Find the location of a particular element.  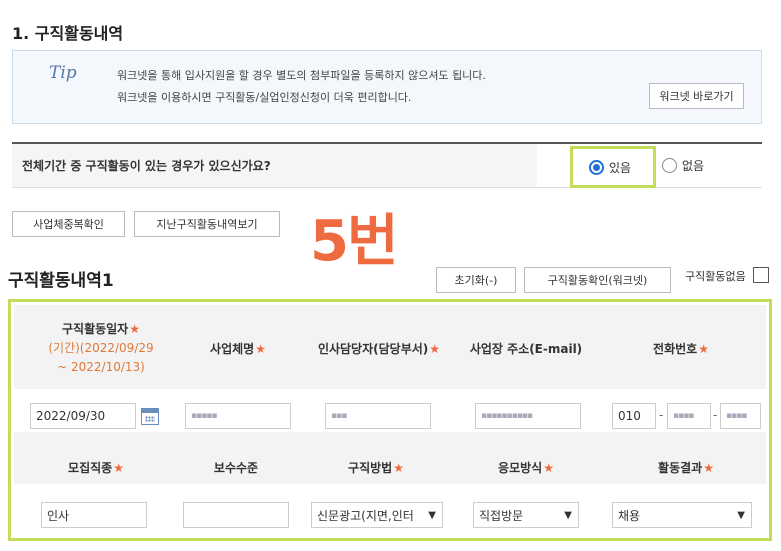

header-apply: 응모방식★ is located at coordinates (526, 467).